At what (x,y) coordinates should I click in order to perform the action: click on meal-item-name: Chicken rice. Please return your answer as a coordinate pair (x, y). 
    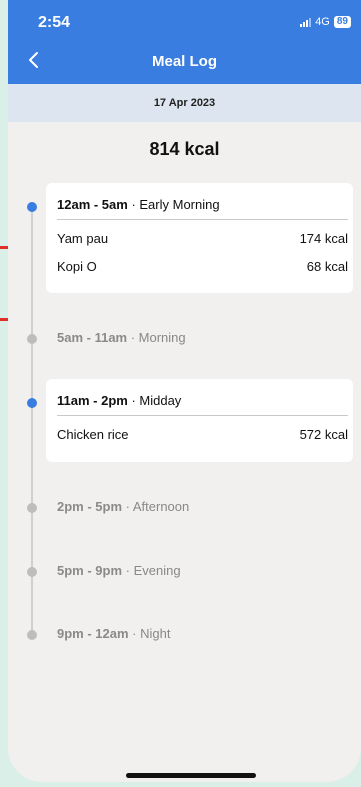
    Looking at the image, I should click on (93, 434).